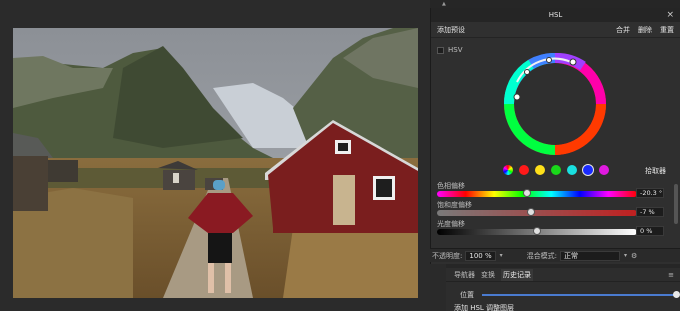 The height and width of the screenshot is (311, 680). Describe the element at coordinates (650, 193) in the screenshot. I see `hue-shift-value: -20.3 °` at that location.